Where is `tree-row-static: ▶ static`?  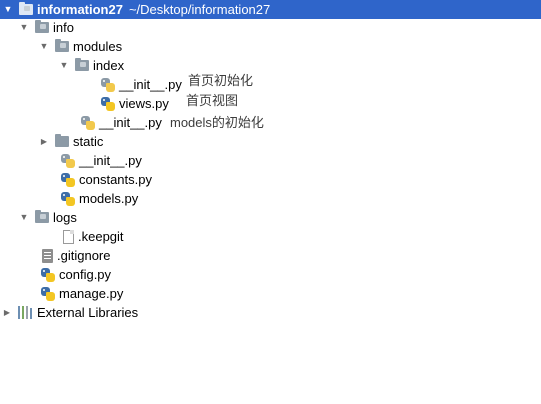
tree-row-static: ▶ static is located at coordinates (51, 141).